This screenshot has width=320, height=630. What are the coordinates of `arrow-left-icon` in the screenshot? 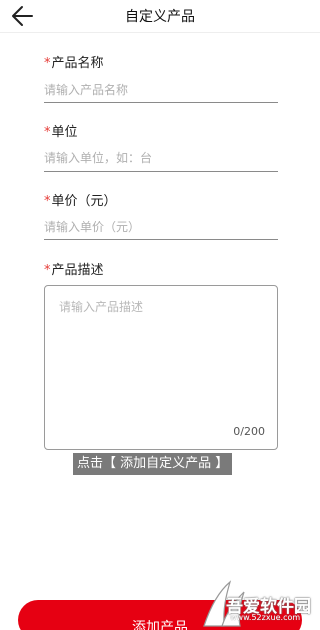 It's located at (23, 16).